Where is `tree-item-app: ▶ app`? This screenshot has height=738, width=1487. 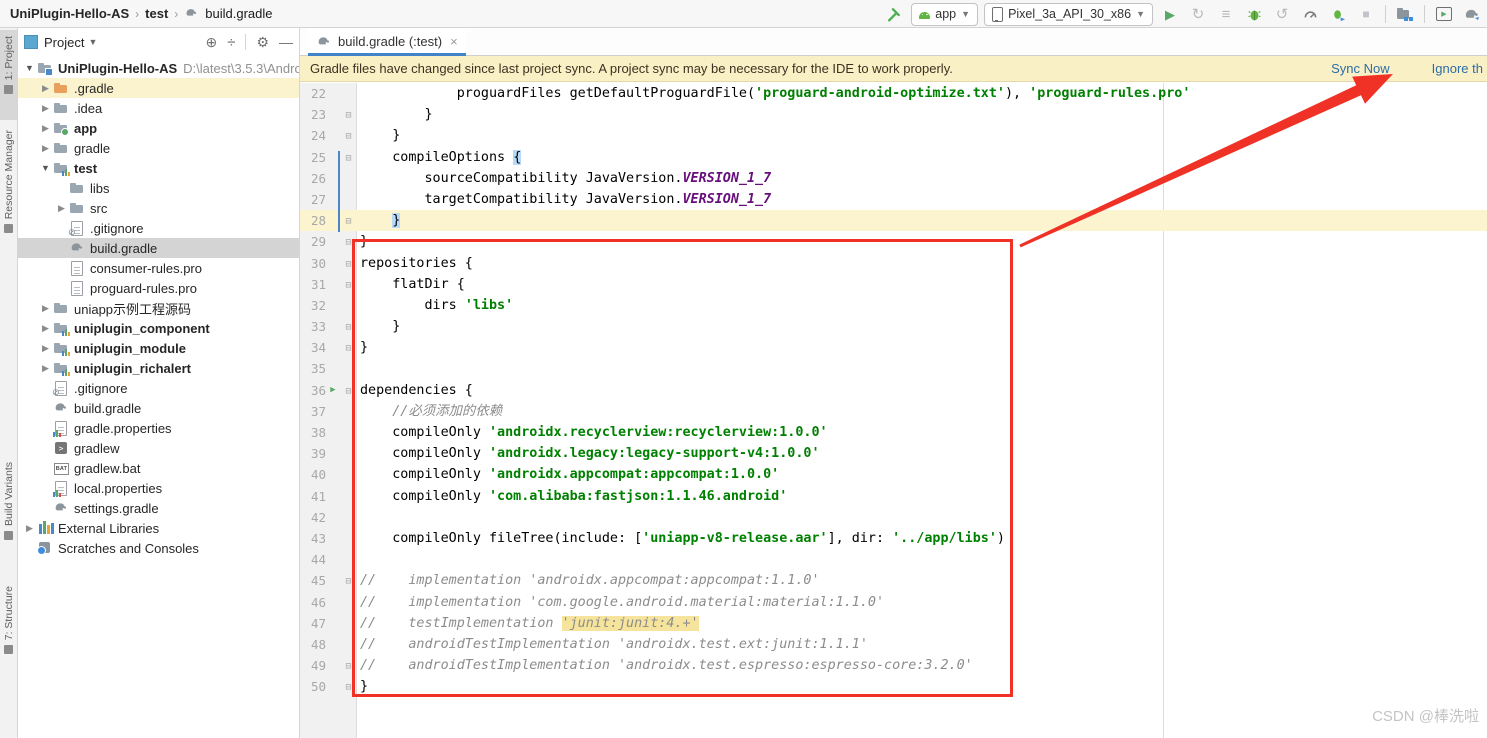
tree-item-app: ▶ app is located at coordinates (158, 128).